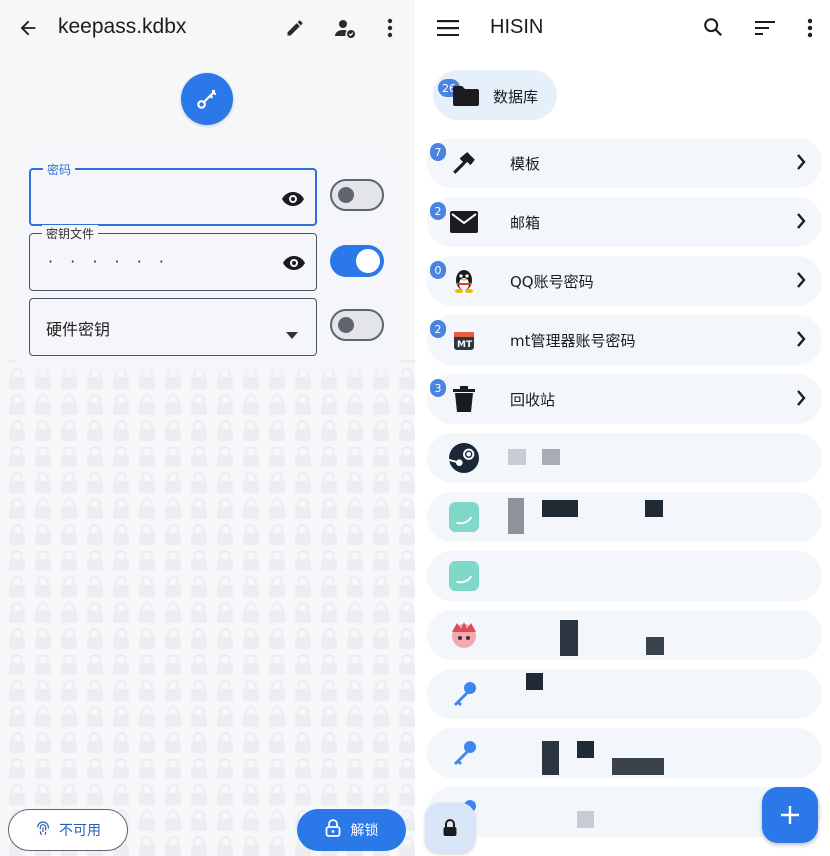 This screenshot has height=856, width=830. I want to click on hammer-icon, so click(464, 163).